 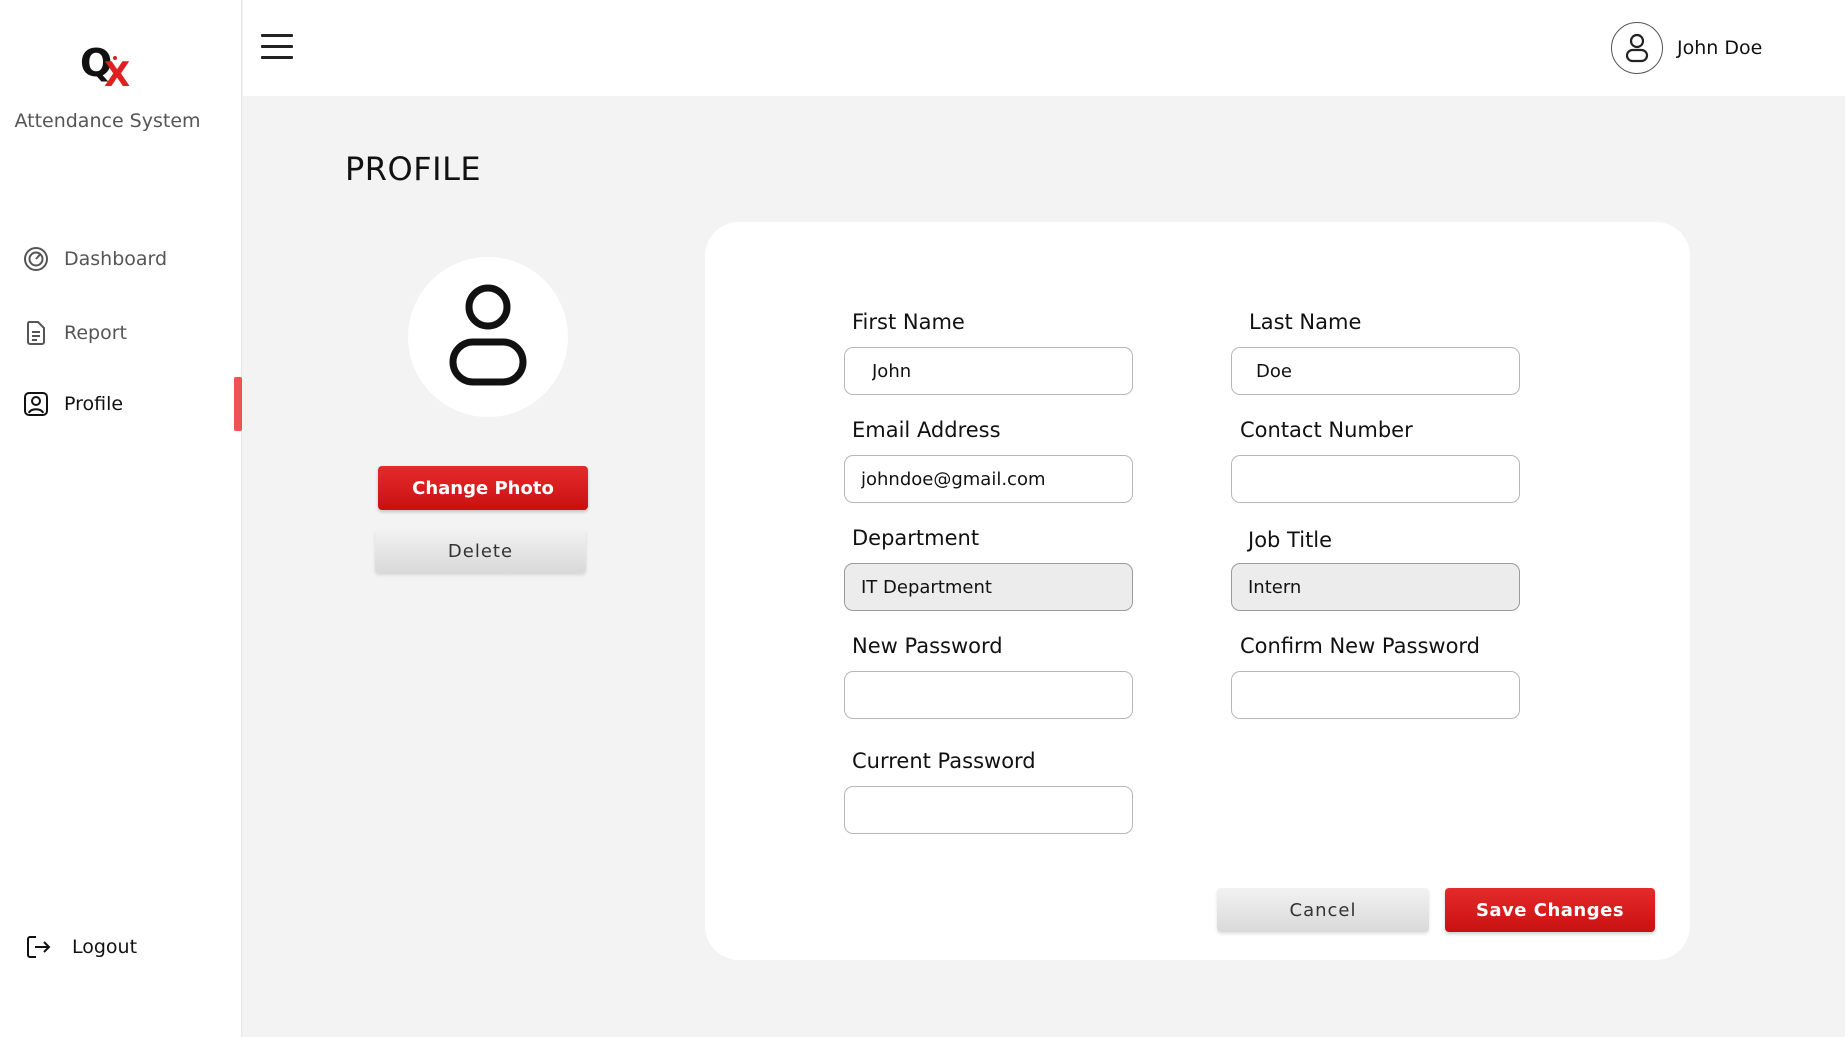 What do you see at coordinates (483, 488) in the screenshot?
I see `change-photo-button: Change Photo` at bounding box center [483, 488].